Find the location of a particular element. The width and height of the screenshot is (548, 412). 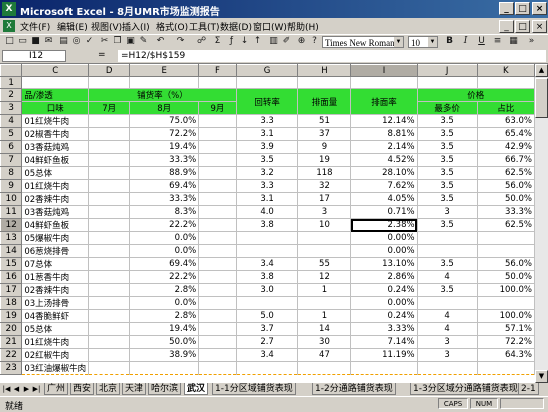

row-header: 11 is located at coordinates (11, 212).